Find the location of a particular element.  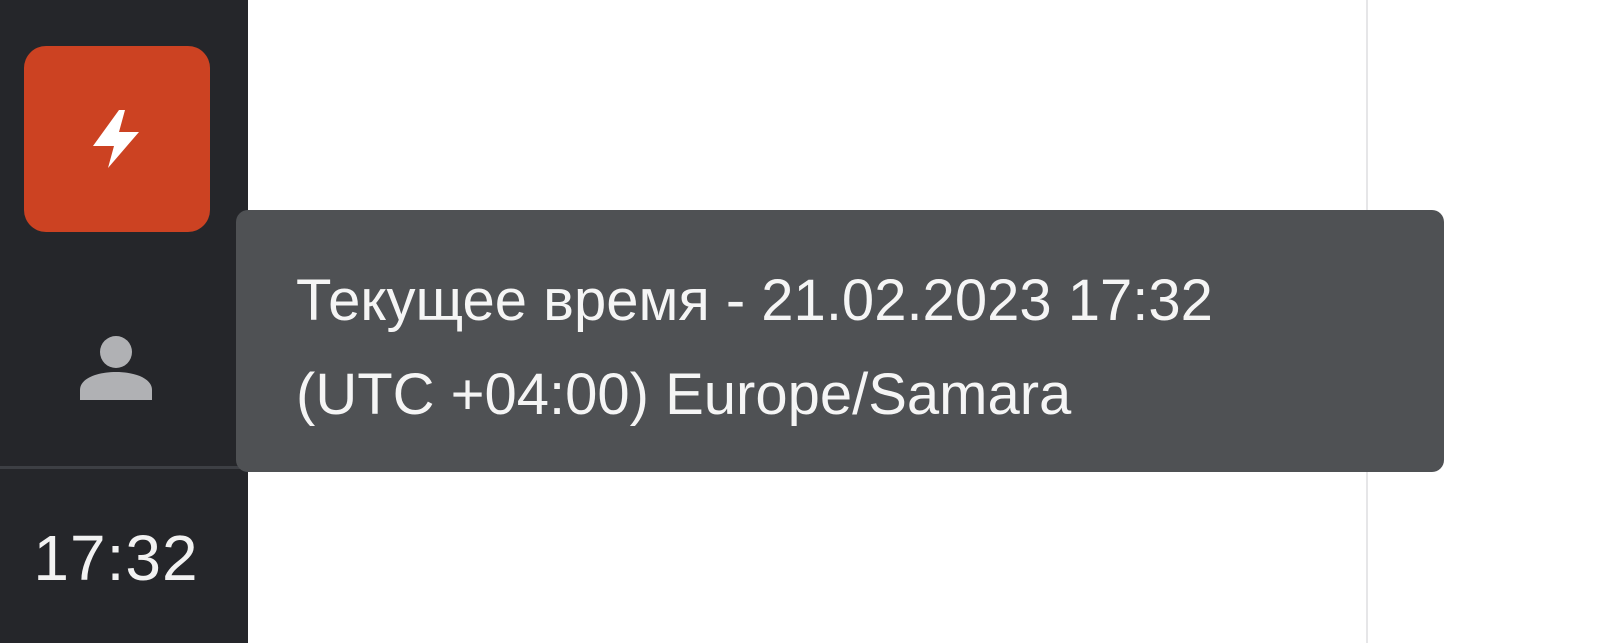

tooltip-timezone-text: (UTC +04:00) Europe/Samara is located at coordinates (684, 394).